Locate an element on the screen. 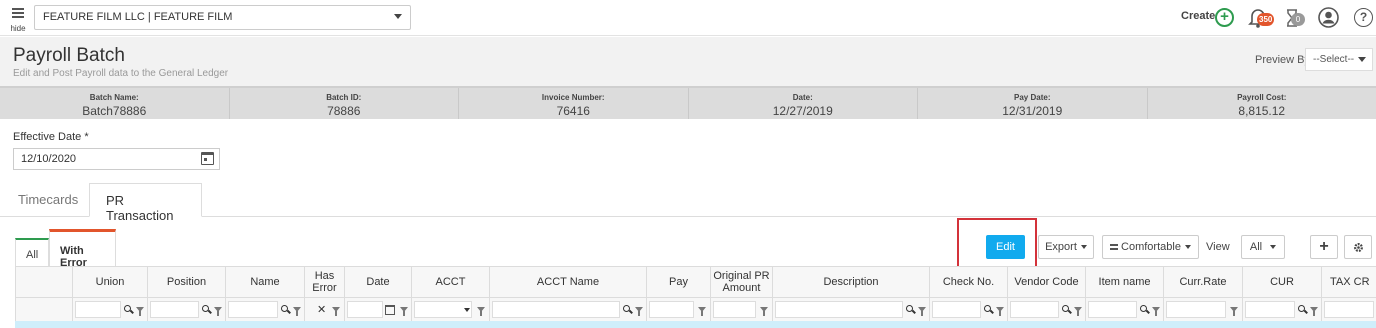 This screenshot has width=1376, height=328. view-label: View is located at coordinates (1218, 247).